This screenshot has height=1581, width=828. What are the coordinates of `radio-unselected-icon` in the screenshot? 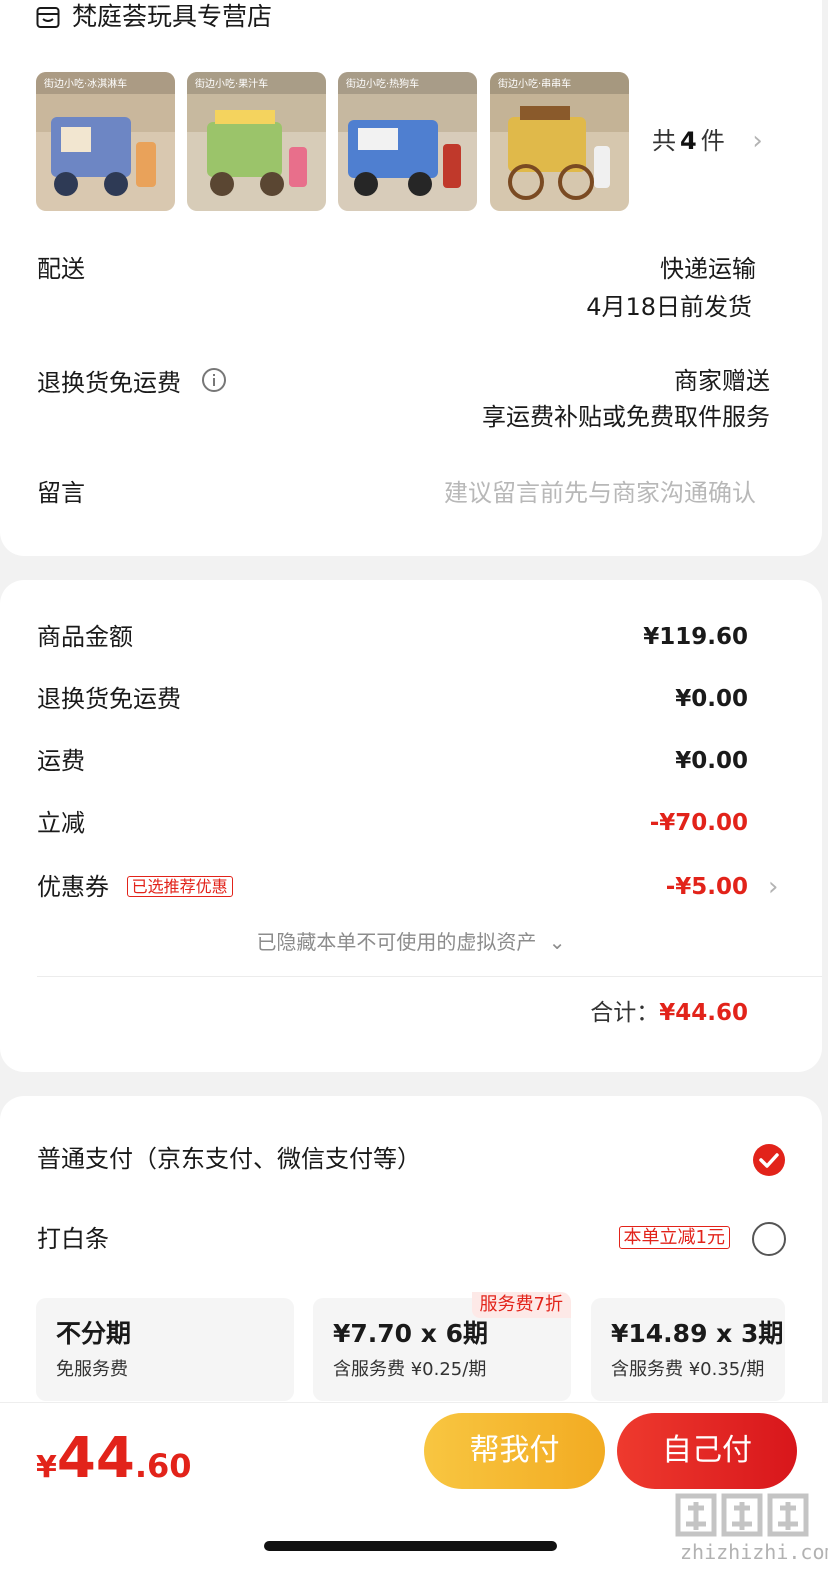 It's located at (769, 1239).